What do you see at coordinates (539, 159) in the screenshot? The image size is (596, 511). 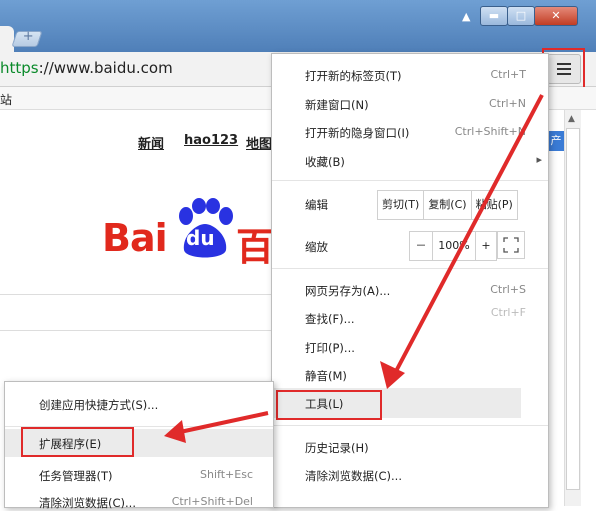 I see `chevron-right-icon: ▸` at bounding box center [539, 159].